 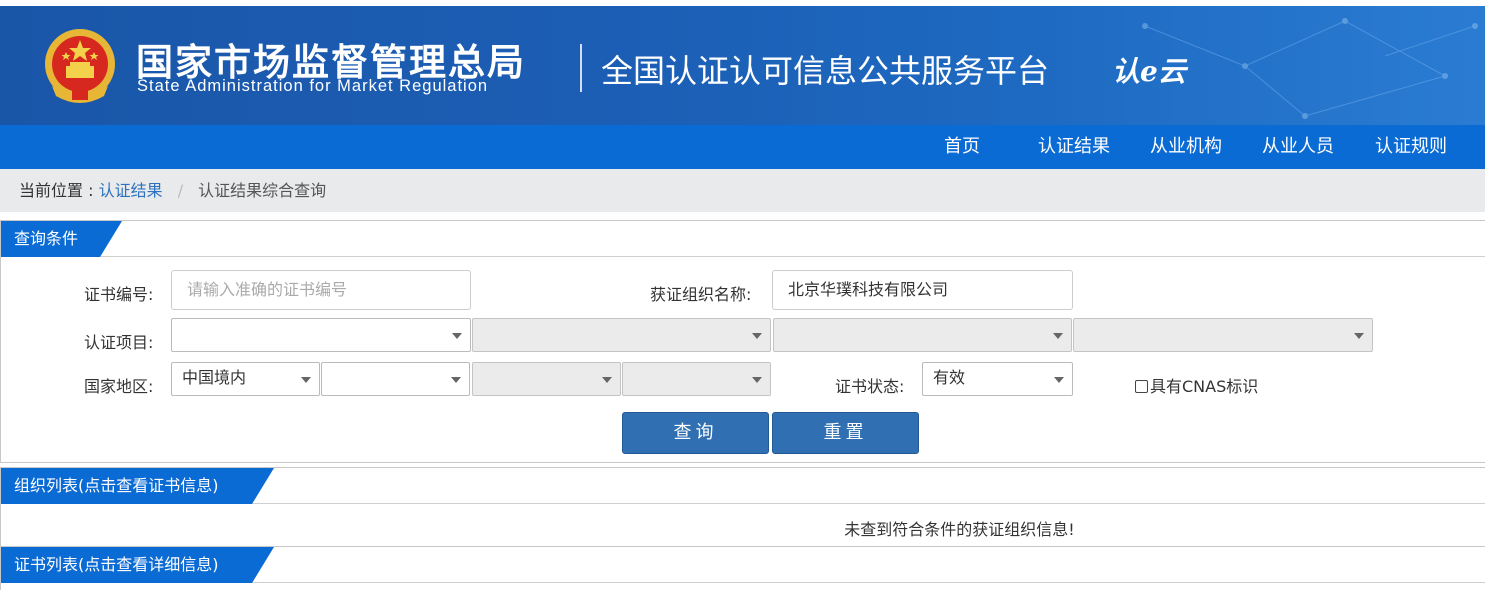 What do you see at coordinates (870, 386) in the screenshot?
I see `status-label: 证书状态:` at bounding box center [870, 386].